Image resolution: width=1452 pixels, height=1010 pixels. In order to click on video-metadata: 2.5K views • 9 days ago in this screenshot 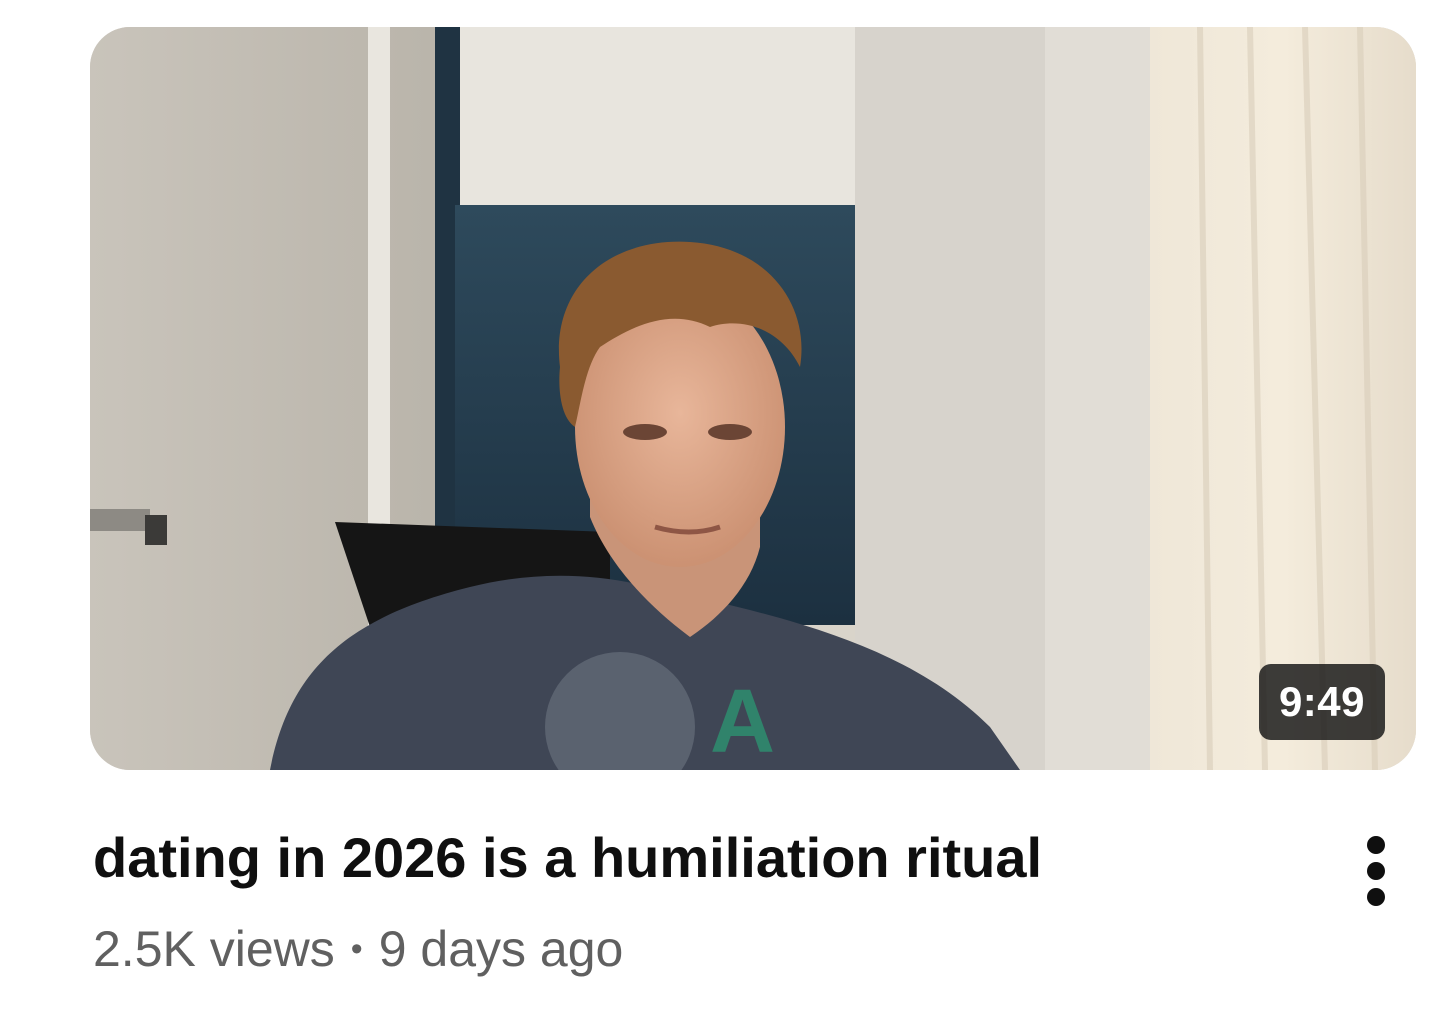, I will do `click(358, 949)`.